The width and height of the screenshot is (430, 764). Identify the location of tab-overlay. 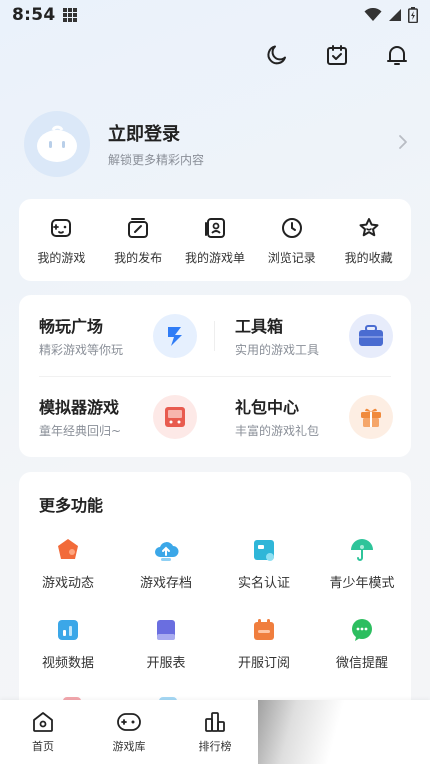
(344, 732).